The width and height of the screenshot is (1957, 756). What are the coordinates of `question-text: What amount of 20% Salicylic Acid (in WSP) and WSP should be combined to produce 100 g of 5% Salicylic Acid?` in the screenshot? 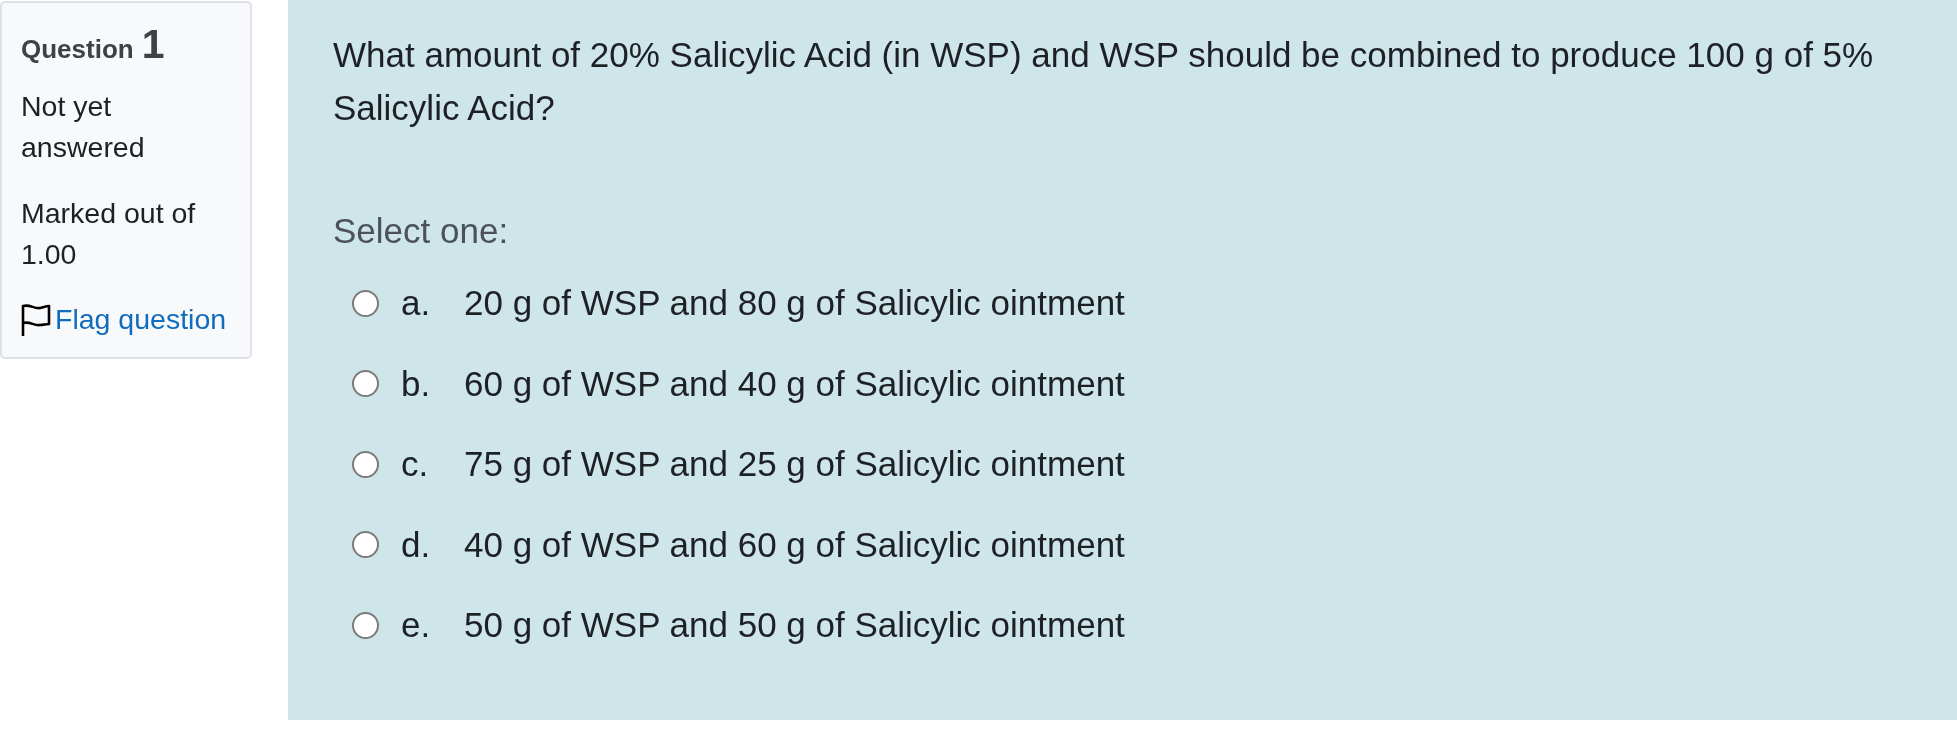 It's located at (1104, 81).